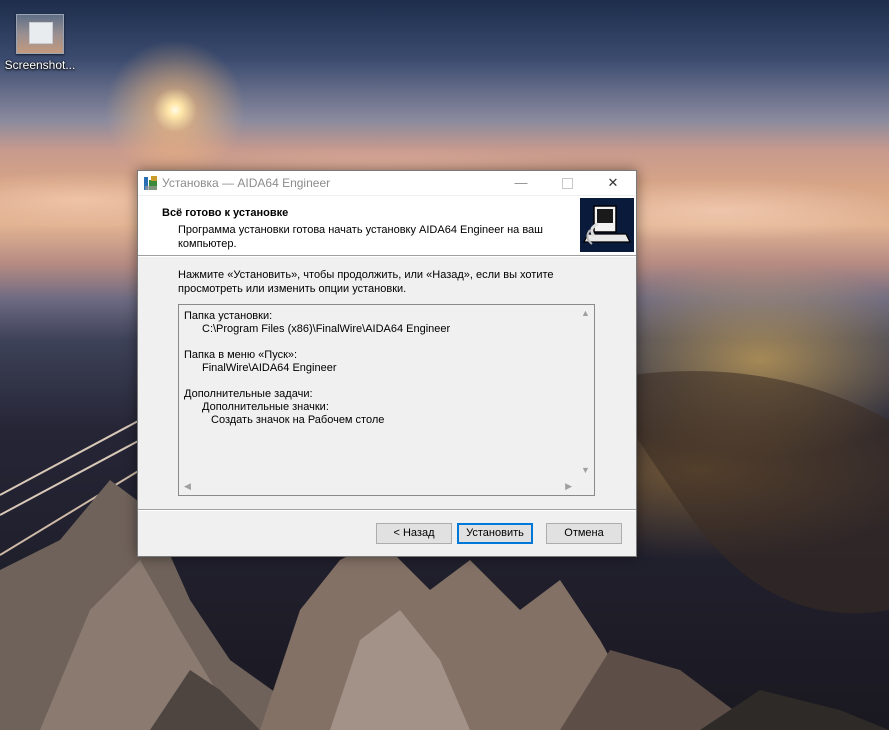 This screenshot has width=889, height=730. Describe the element at coordinates (585, 391) in the screenshot. I see `vertical-scrollbar: ▲ ▼` at that location.